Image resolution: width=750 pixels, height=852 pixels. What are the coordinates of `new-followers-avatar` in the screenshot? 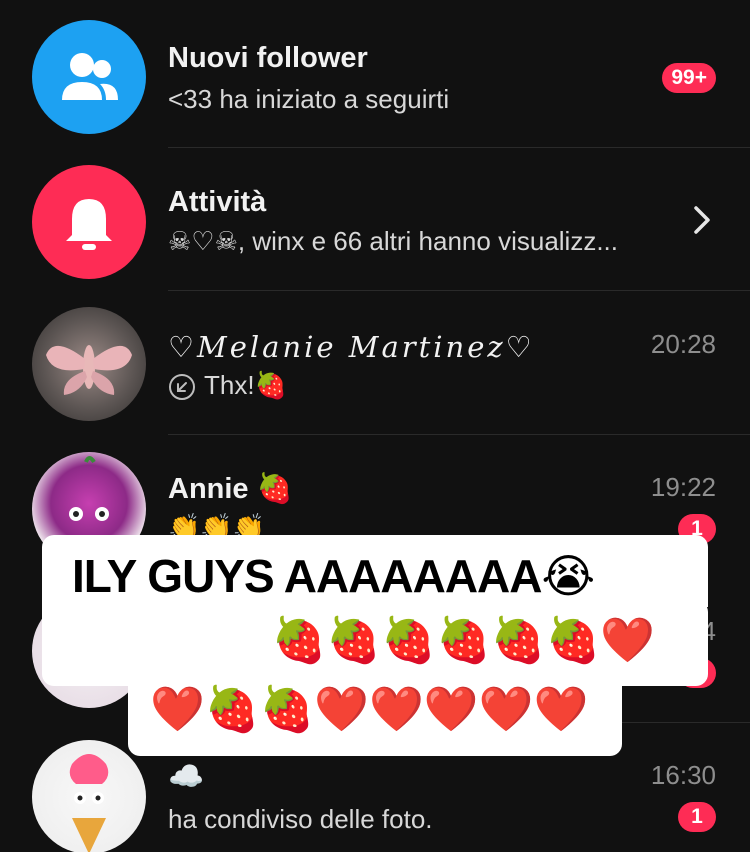 It's located at (89, 77).